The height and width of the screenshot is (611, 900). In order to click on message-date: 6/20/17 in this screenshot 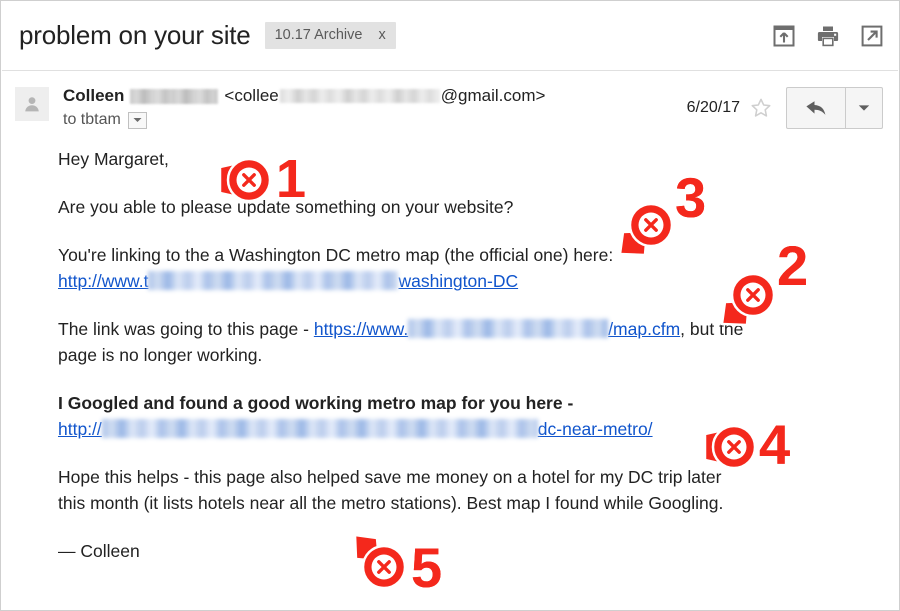, I will do `click(713, 107)`.